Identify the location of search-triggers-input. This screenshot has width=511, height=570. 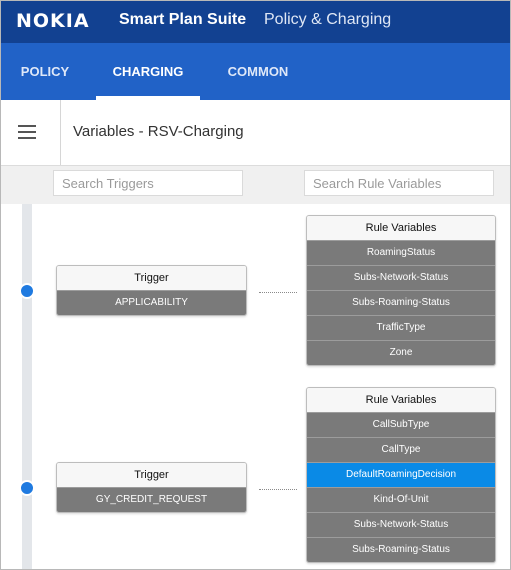
(148, 183).